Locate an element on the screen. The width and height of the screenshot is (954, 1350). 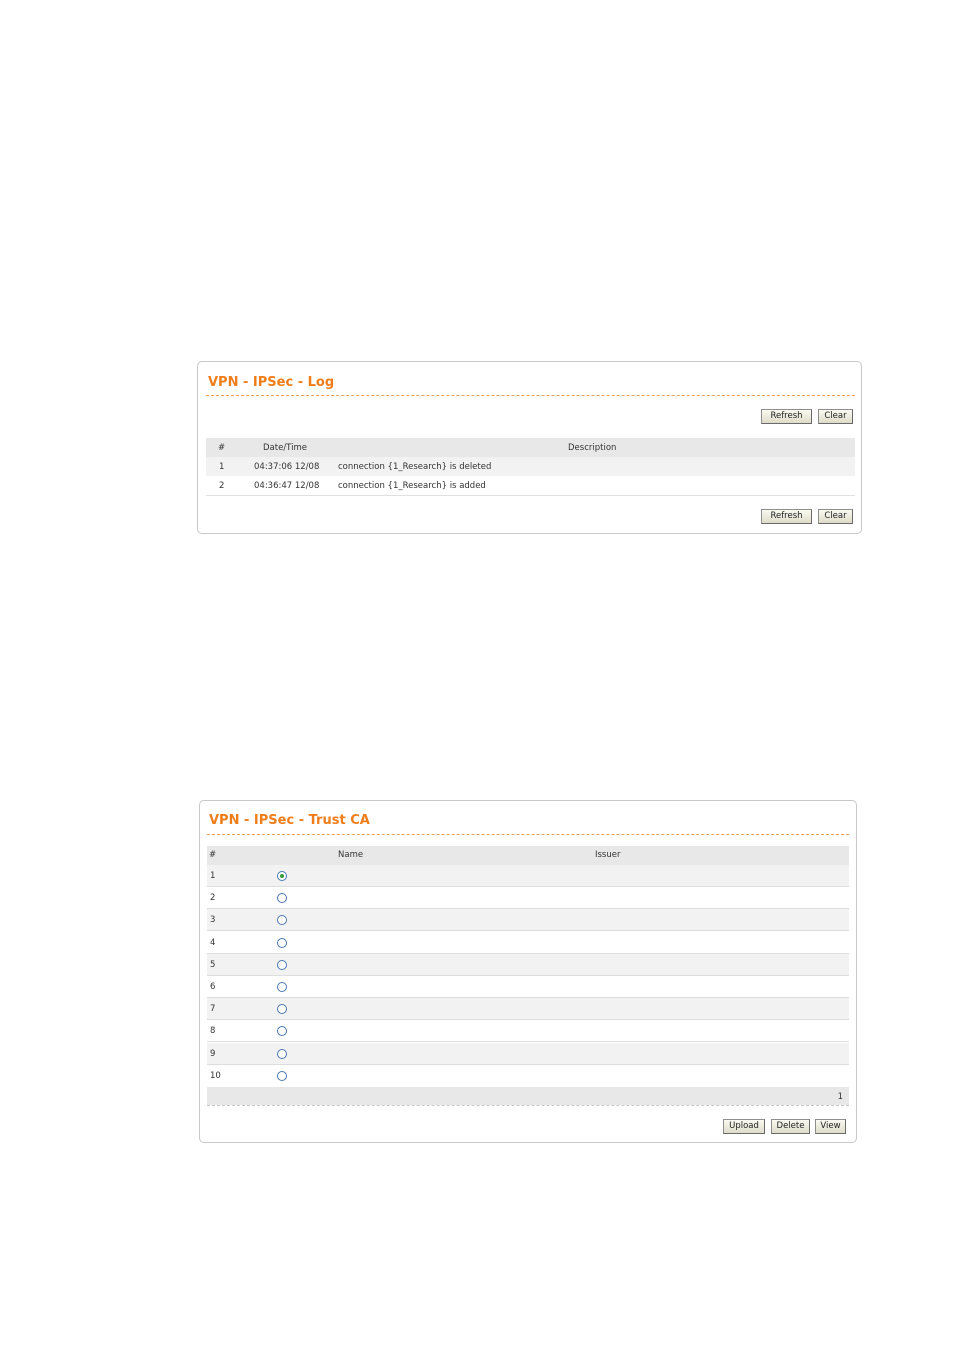
clear-button-bottom: Clear is located at coordinates (835, 516).